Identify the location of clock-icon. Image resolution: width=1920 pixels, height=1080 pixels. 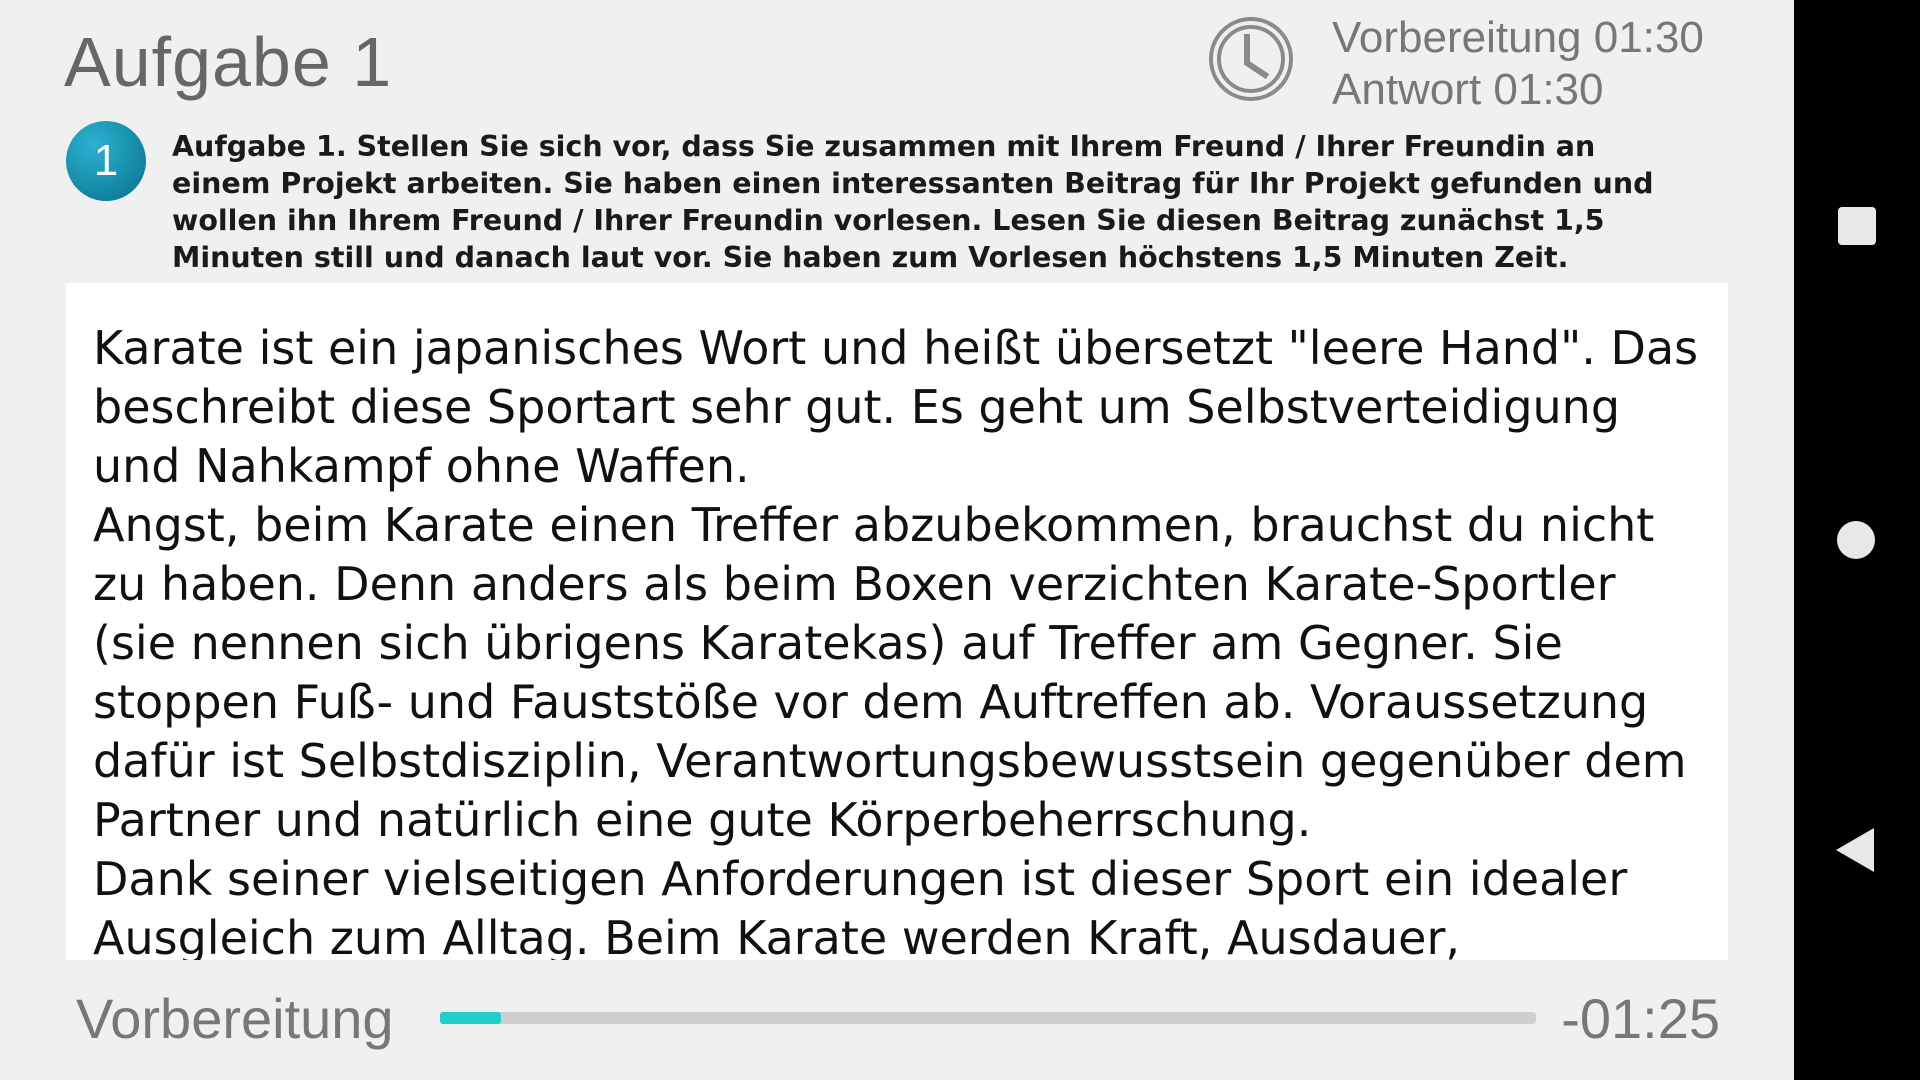
(1251, 59).